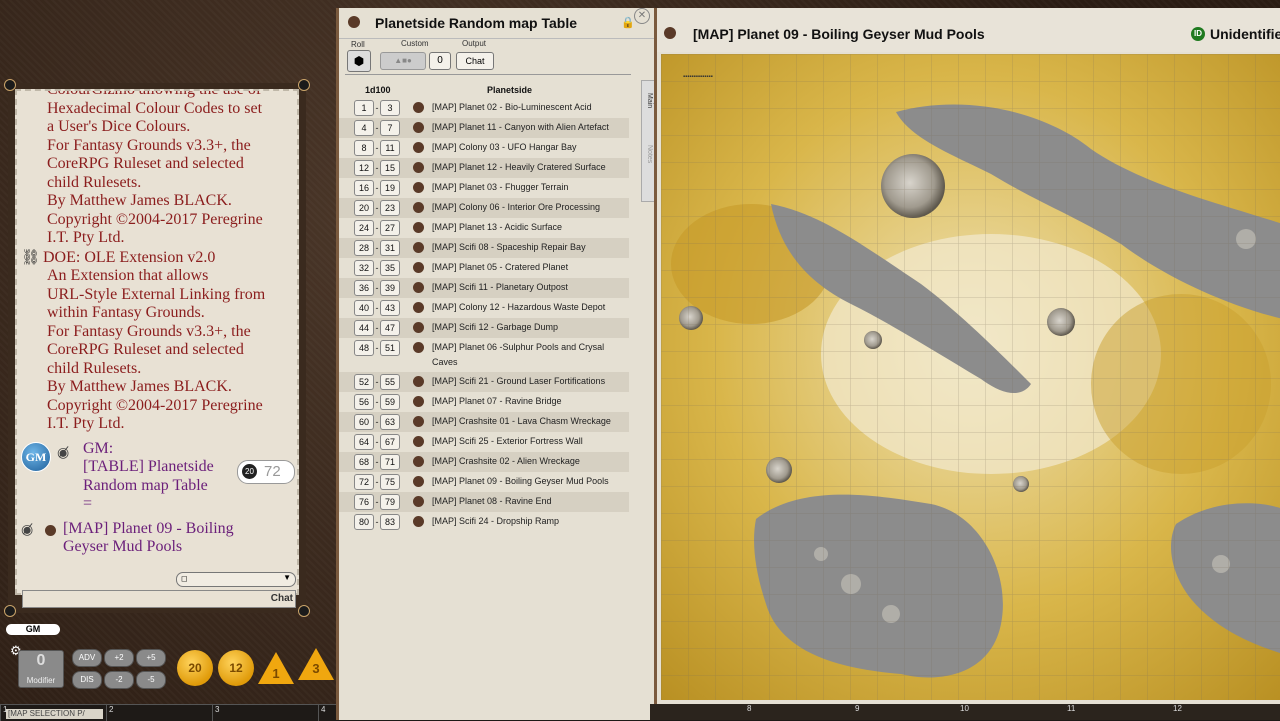 The image size is (1280, 721). I want to click on chat-line: By Matthew James BLACK., so click(139, 200).